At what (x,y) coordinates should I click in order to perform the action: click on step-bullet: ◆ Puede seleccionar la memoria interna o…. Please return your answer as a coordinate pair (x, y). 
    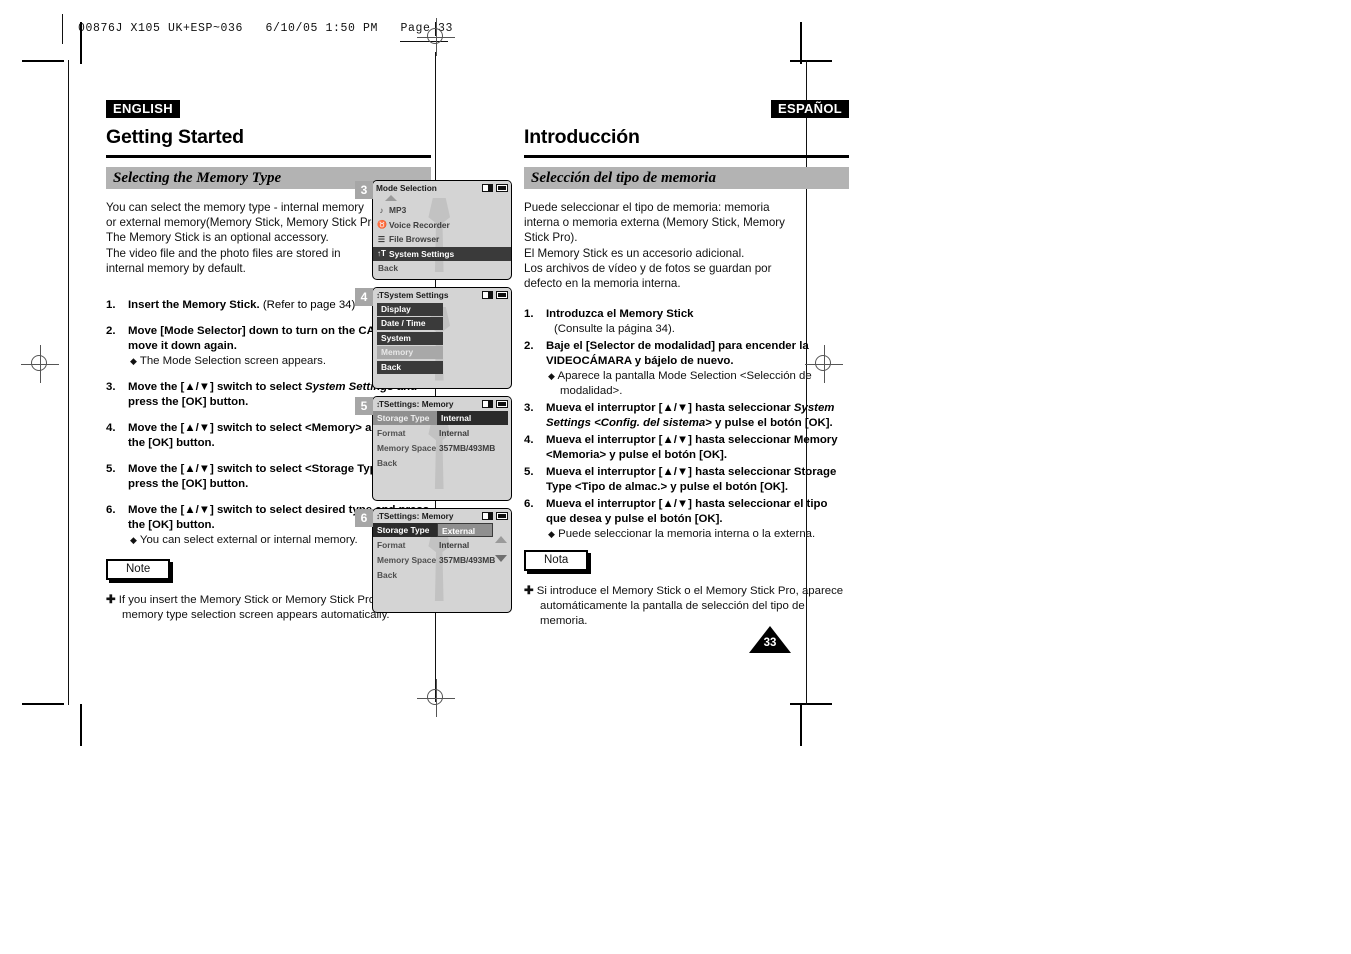
    Looking at the image, I should click on (697, 534).